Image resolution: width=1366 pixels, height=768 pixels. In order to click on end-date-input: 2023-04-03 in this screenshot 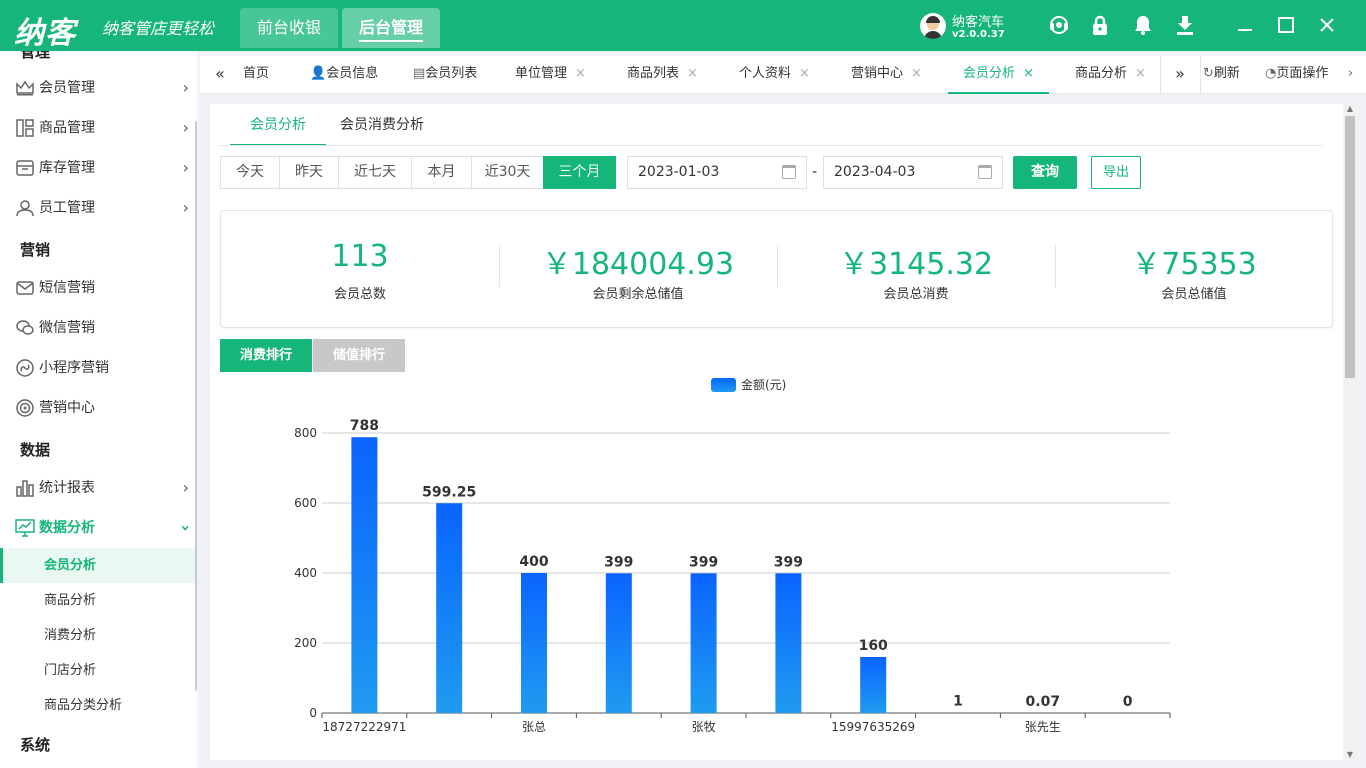, I will do `click(913, 172)`.